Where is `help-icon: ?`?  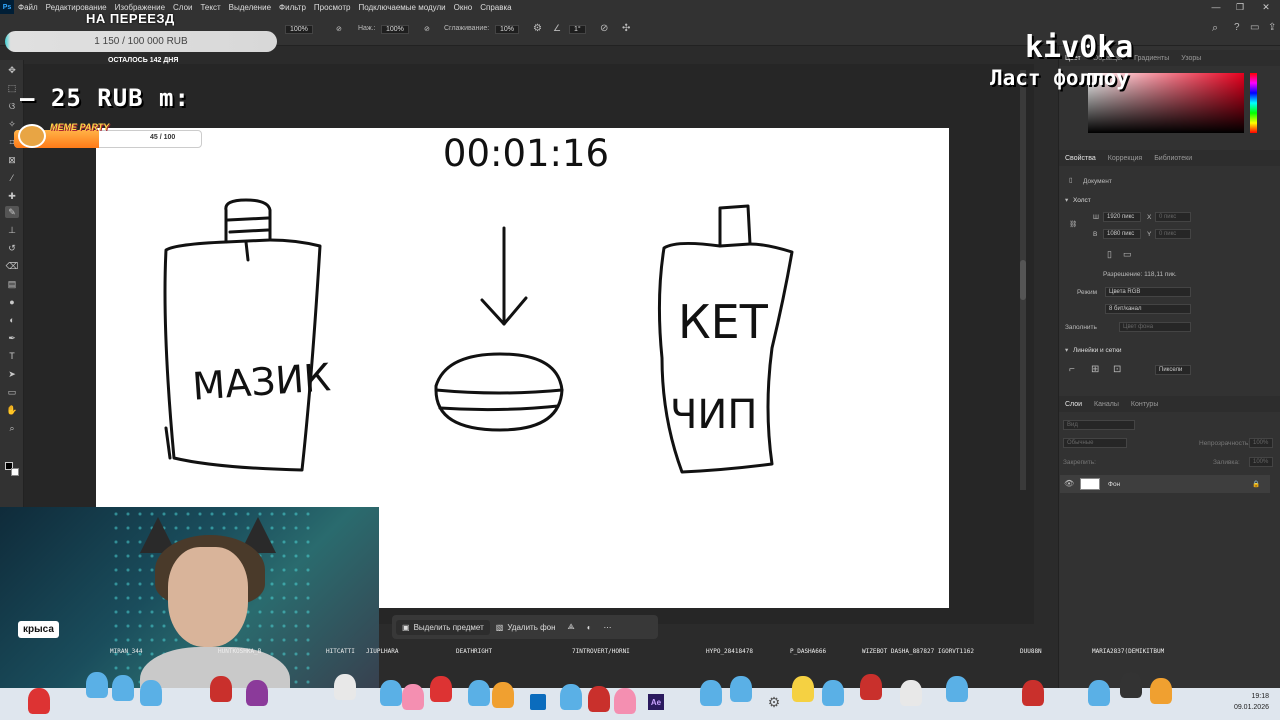
help-icon: ? is located at coordinates (1237, 27).